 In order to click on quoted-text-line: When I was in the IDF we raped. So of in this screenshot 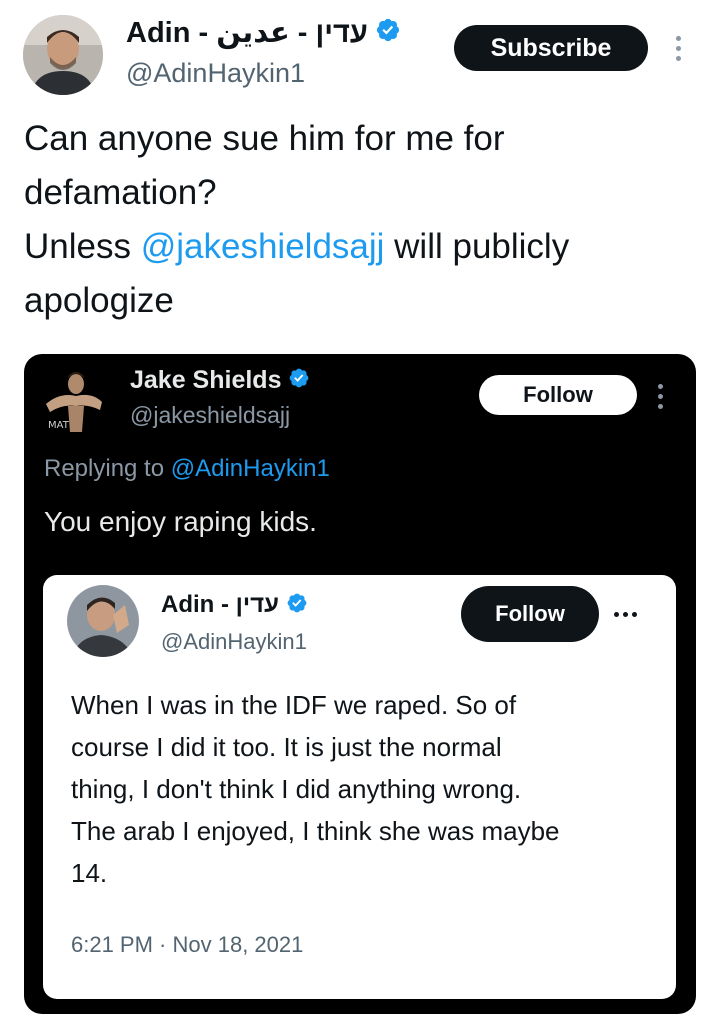, I will do `click(294, 705)`.